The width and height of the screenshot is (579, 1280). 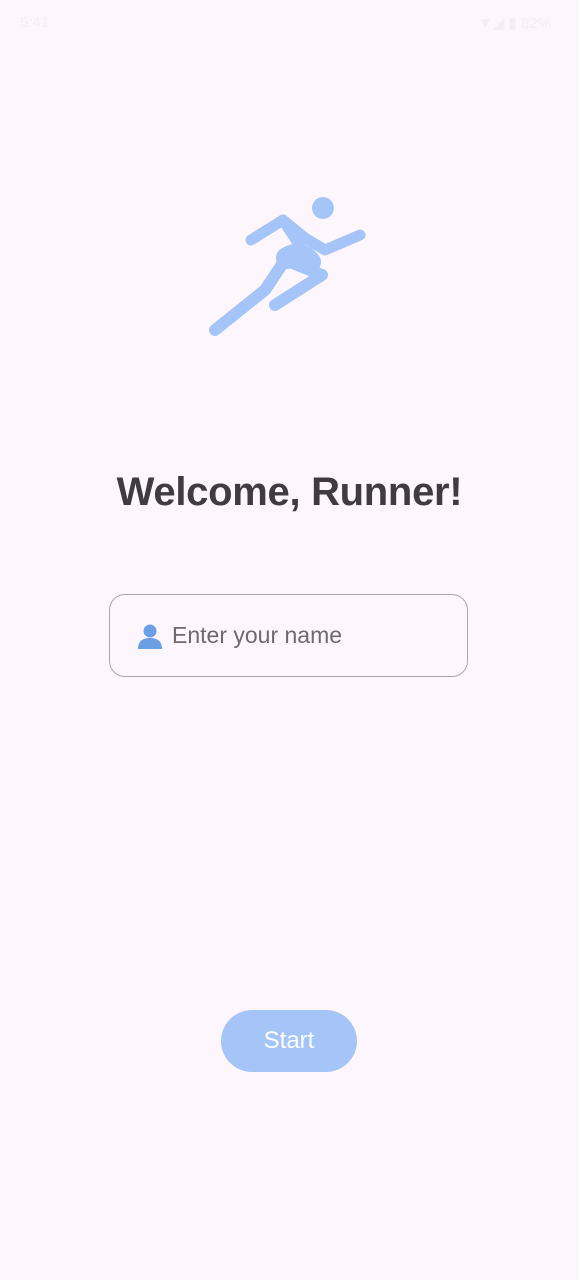 What do you see at coordinates (289, 24) in the screenshot?
I see `status-bar: 5:41 ▼◢ ▮ 82%` at bounding box center [289, 24].